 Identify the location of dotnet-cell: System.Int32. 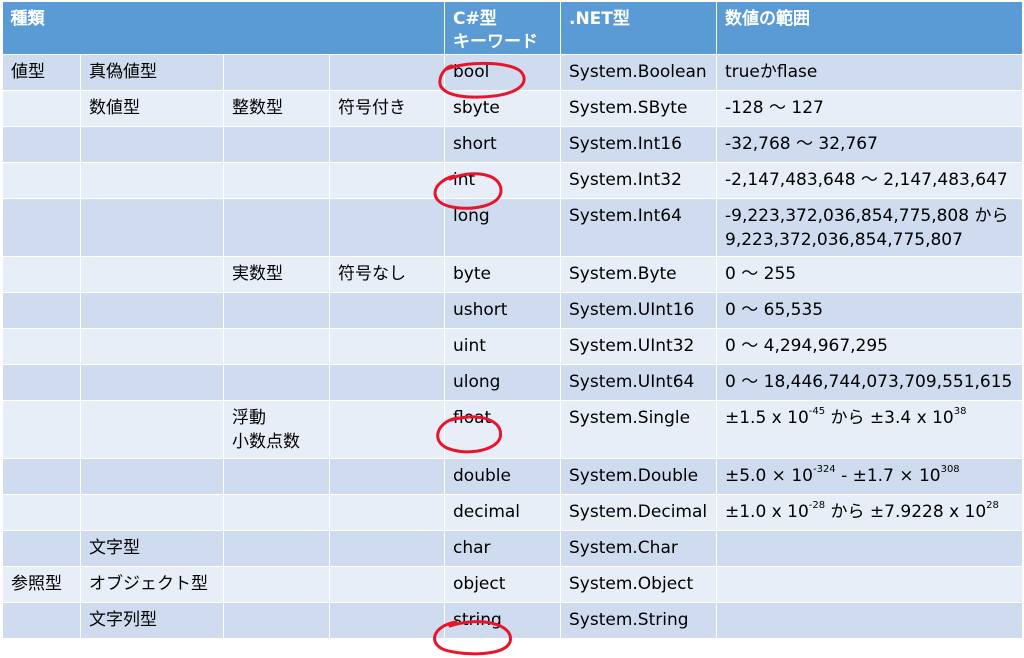
(638, 180).